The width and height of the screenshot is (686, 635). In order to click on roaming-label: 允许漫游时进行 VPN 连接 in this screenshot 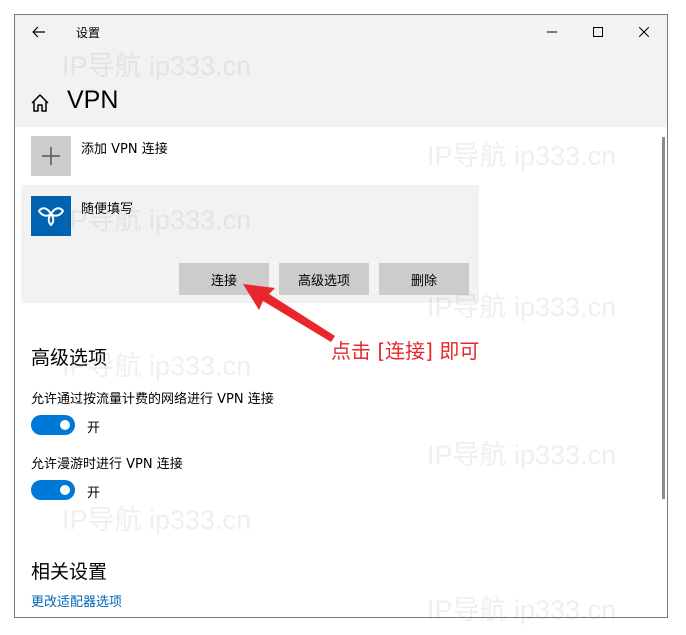, I will do `click(107, 464)`.